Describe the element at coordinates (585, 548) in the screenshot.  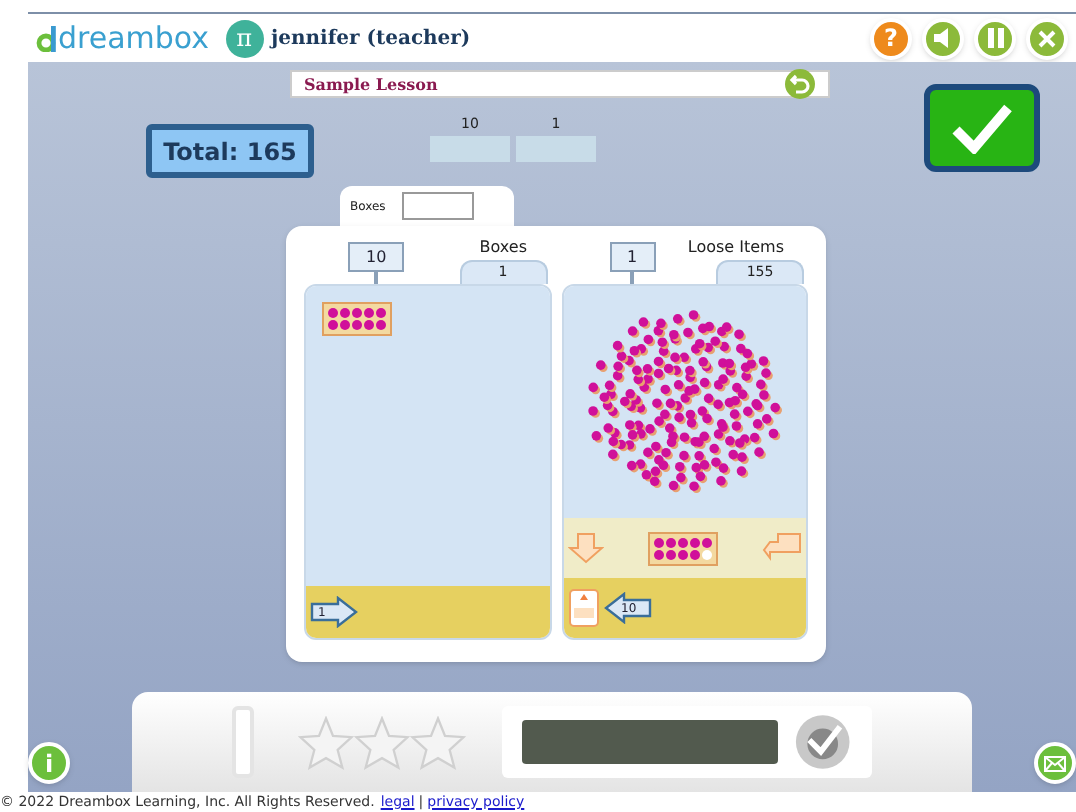
I see `down-arrow-icon` at that location.